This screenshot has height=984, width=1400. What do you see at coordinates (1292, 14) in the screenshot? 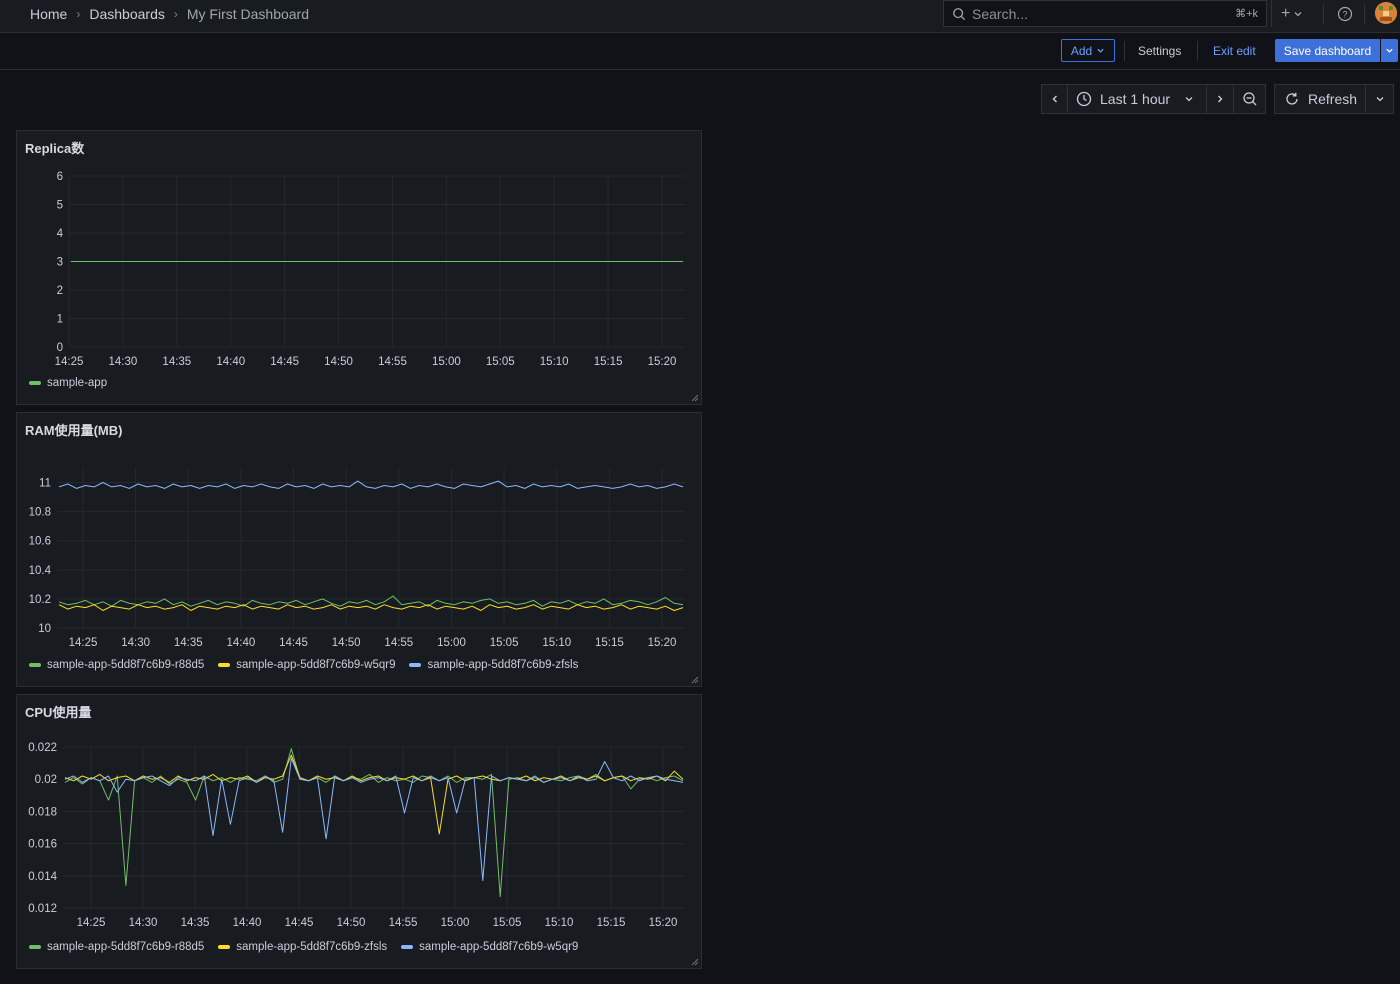
I see `new-menu-button: +` at bounding box center [1292, 14].